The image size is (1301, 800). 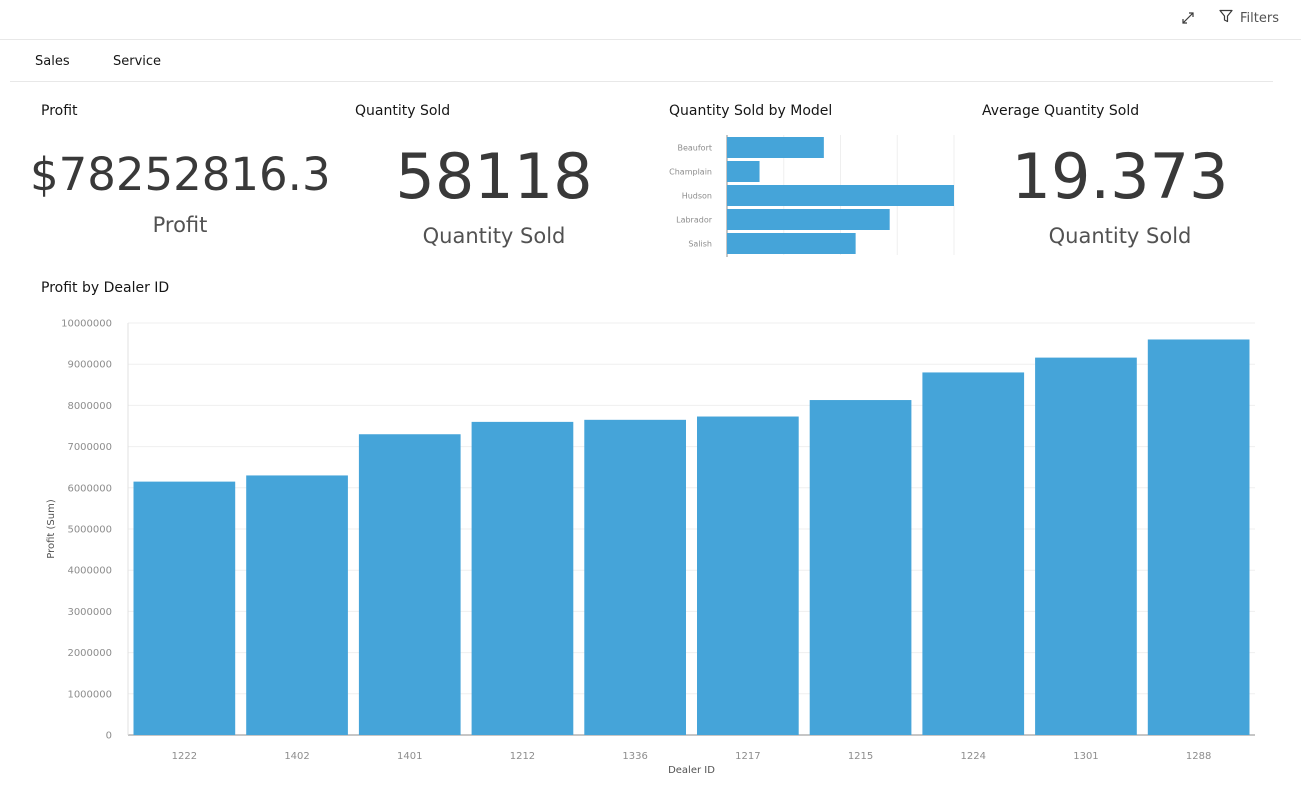 What do you see at coordinates (180, 174) in the screenshot?
I see `profit-value: $78252816.3` at bounding box center [180, 174].